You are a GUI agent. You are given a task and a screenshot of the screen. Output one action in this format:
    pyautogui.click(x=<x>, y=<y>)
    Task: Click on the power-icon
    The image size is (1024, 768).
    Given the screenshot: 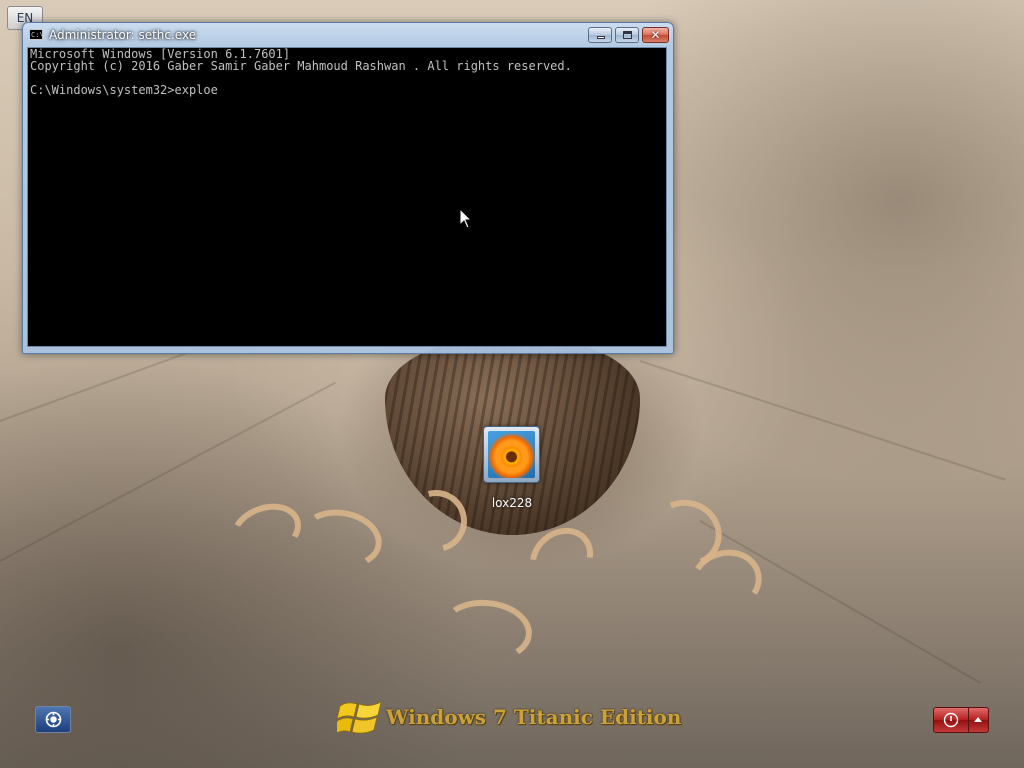 What is the action you would take?
    pyautogui.click(x=951, y=720)
    